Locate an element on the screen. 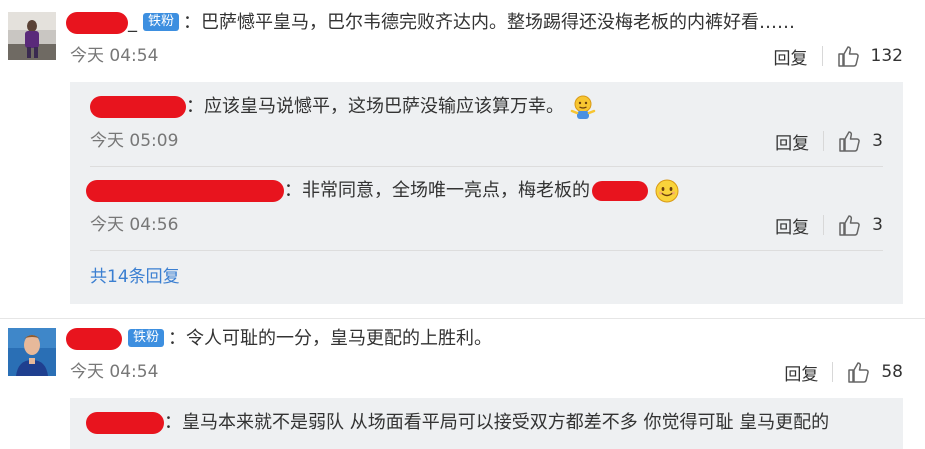 This screenshot has width=925, height=449. smile-emoji-icon is located at coordinates (667, 191).